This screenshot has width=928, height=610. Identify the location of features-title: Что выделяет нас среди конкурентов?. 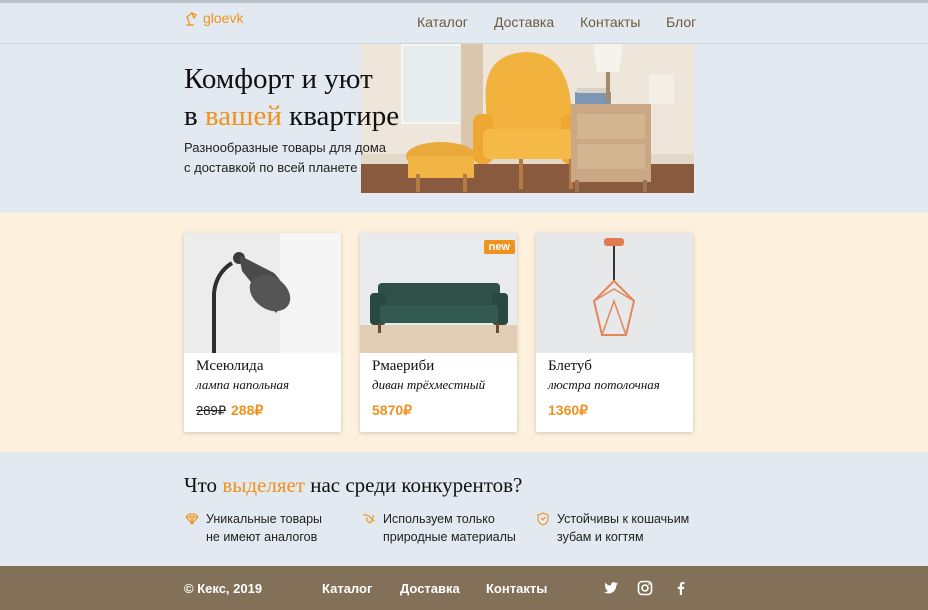
(353, 485).